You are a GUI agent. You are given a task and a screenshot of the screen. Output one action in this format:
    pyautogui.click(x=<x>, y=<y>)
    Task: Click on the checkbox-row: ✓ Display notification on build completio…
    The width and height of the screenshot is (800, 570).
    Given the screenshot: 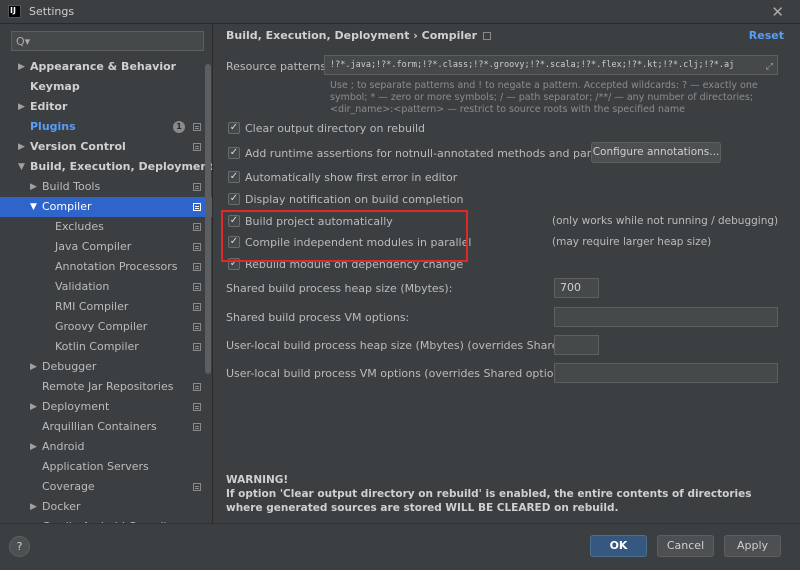 What is the action you would take?
    pyautogui.click(x=346, y=199)
    